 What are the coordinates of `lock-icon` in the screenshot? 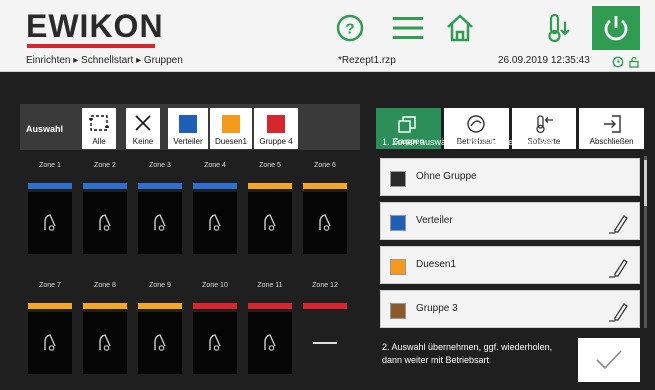 It's located at (634, 61).